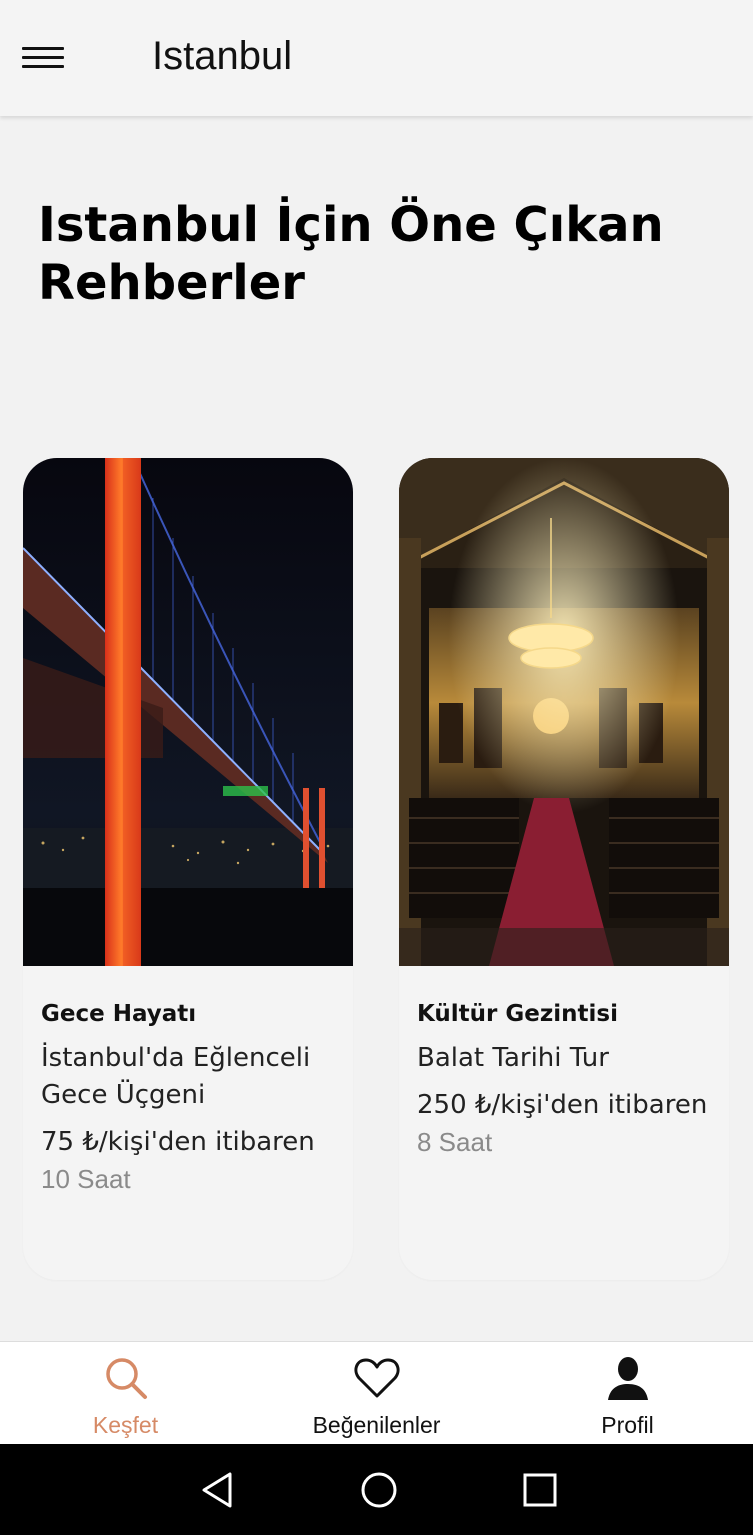 The width and height of the screenshot is (753, 1535). Describe the element at coordinates (517, 1014) in the screenshot. I see `card-category: Kültür Gezintisi` at that location.